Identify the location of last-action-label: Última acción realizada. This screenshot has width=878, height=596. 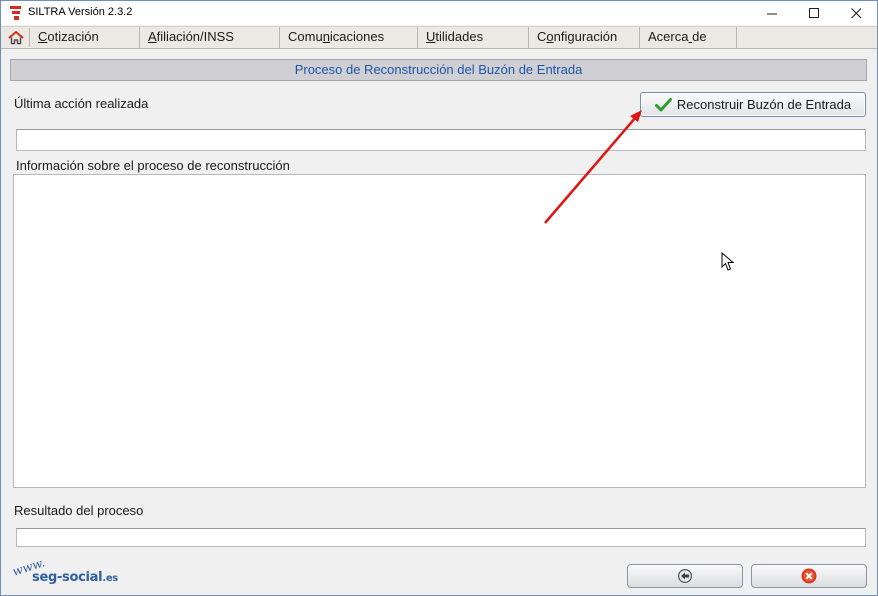
(81, 103).